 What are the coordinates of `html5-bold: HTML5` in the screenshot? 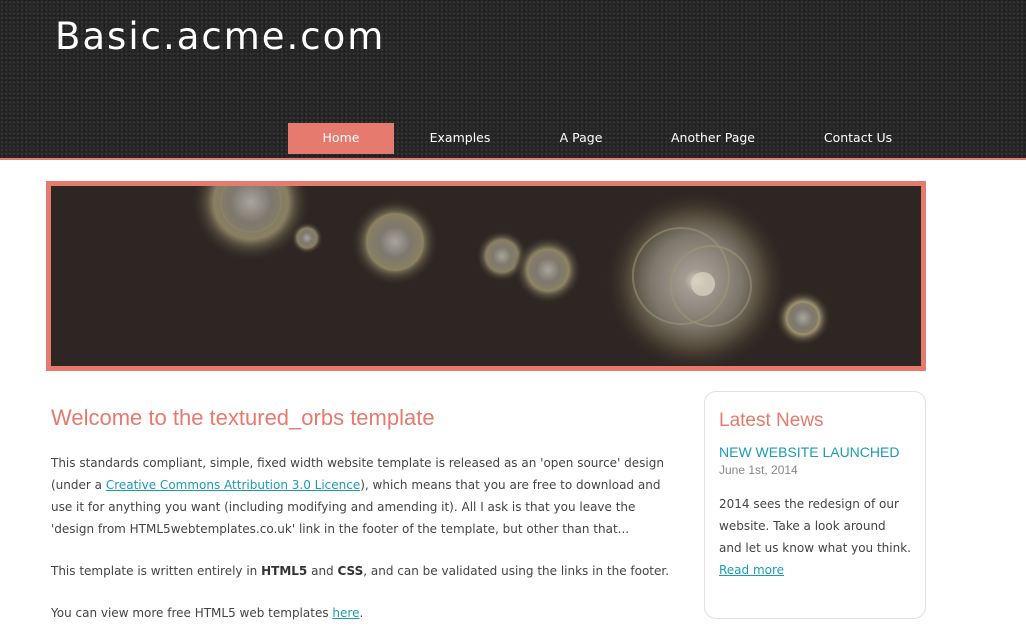 It's located at (284, 571).